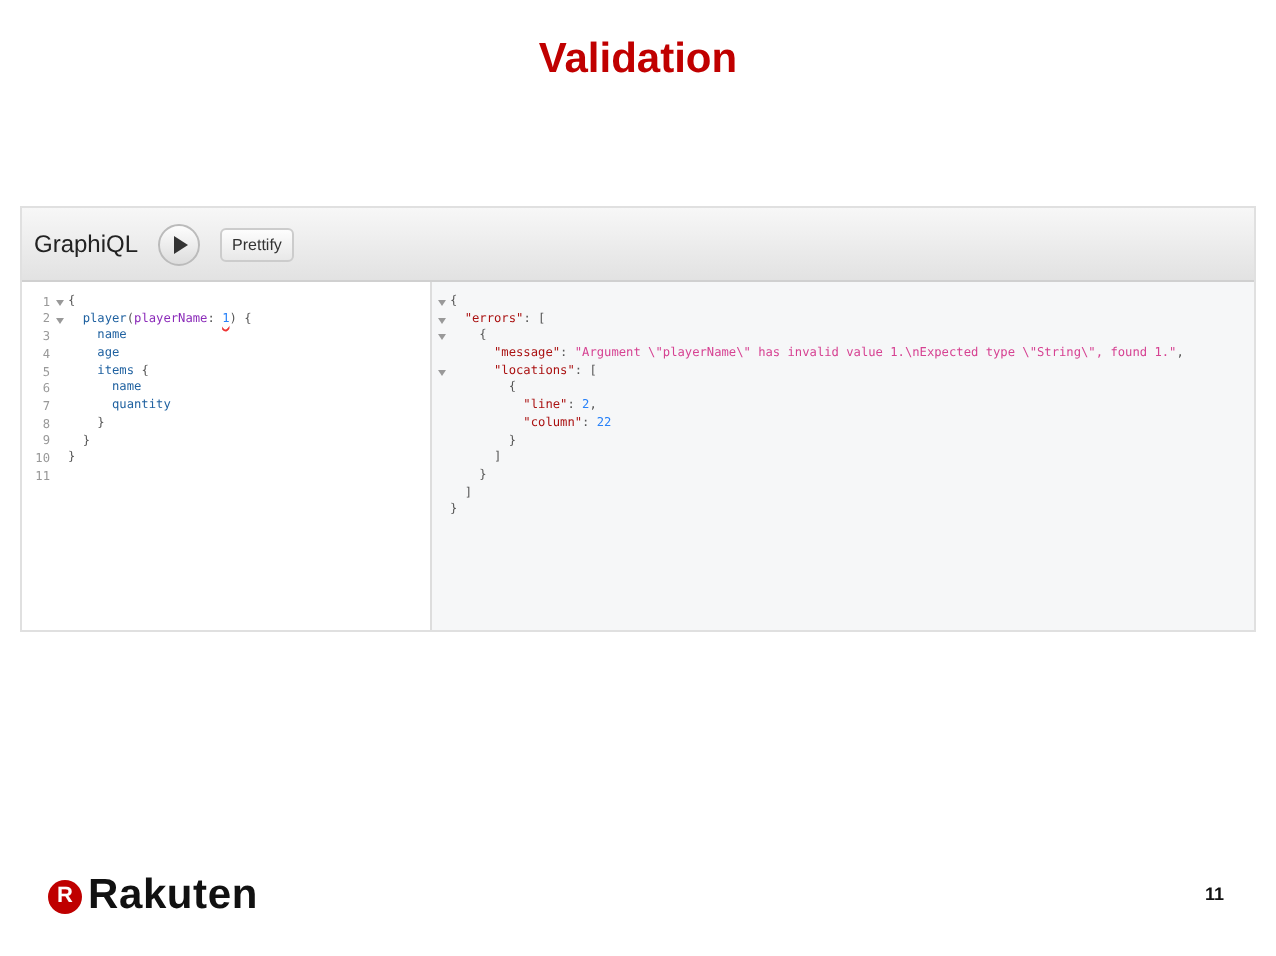  I want to click on brand-name: Rakuten, so click(173, 896).